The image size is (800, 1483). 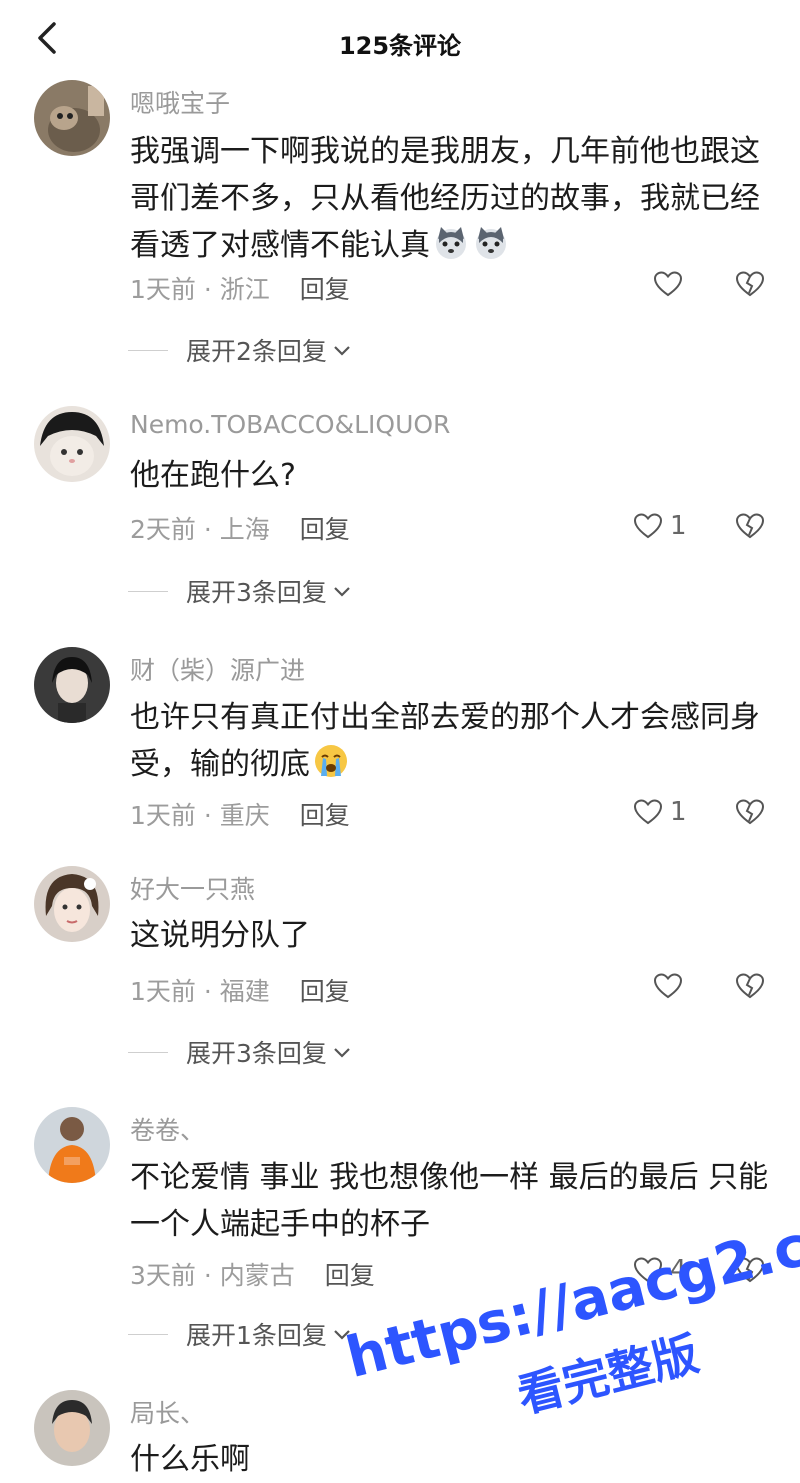 I want to click on comment-meta: 1天前 · 重庆 回复, so click(x=240, y=815).